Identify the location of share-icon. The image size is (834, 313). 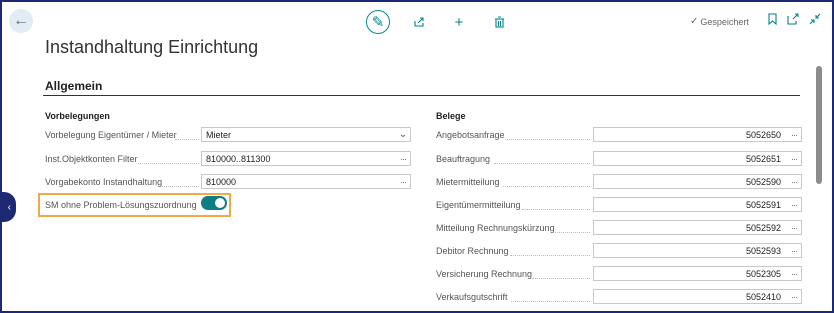
(419, 22).